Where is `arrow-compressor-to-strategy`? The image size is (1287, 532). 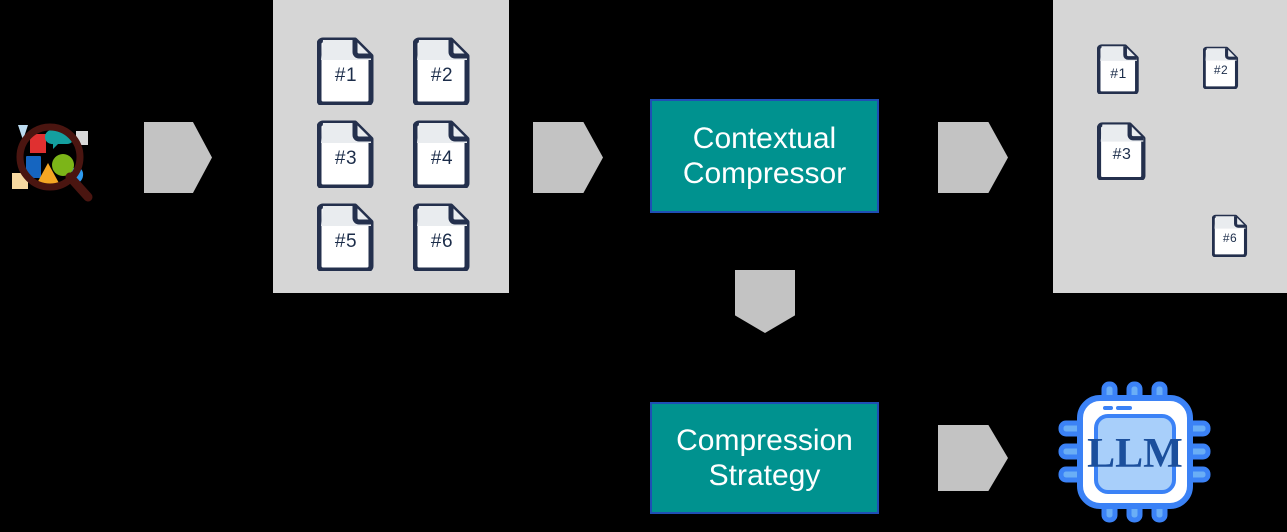
arrow-compressor-to-strategy is located at coordinates (765, 301).